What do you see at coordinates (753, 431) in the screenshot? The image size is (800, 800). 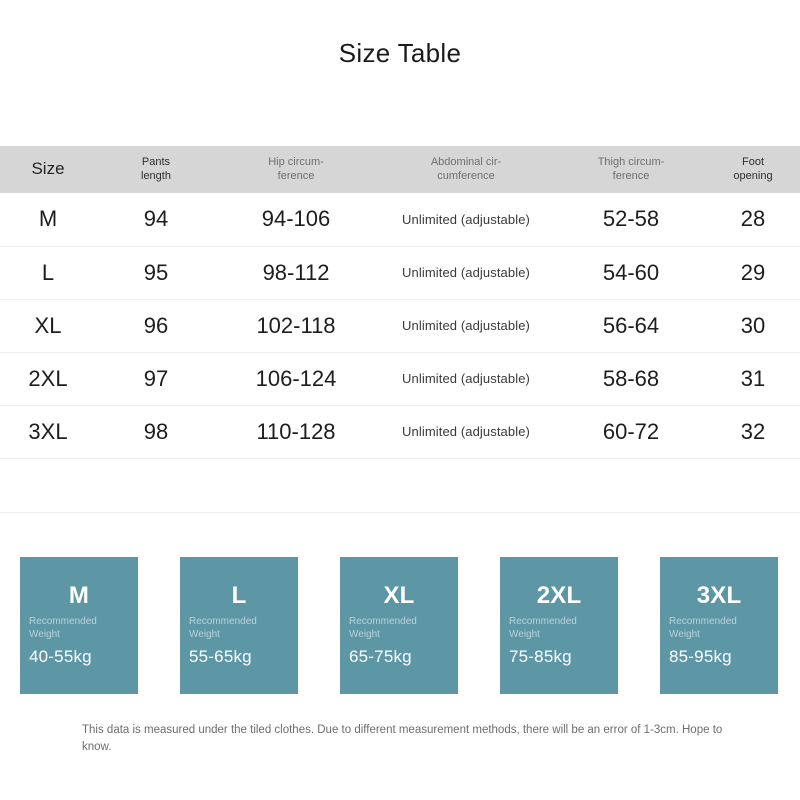 I see `cell-foot-opening: 32` at bounding box center [753, 431].